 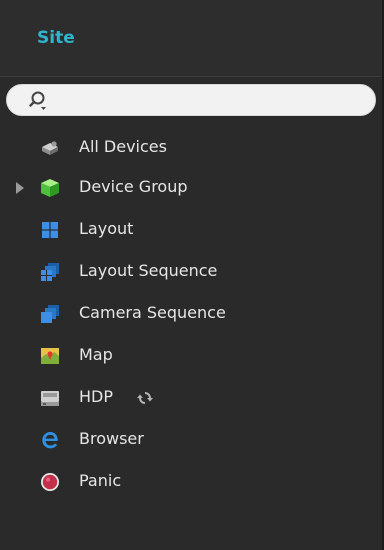 I want to click on hdp-icon, so click(x=50, y=398).